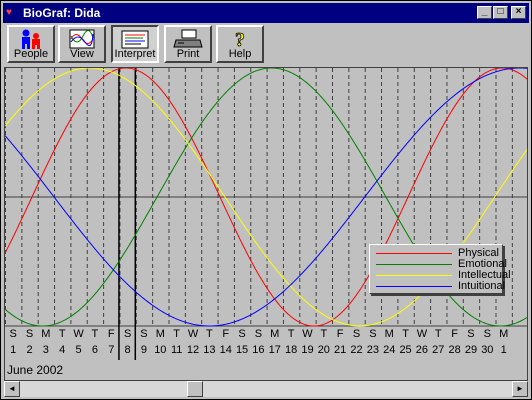  What do you see at coordinates (275, 343) in the screenshot?
I see `day-cell: M 17` at bounding box center [275, 343].